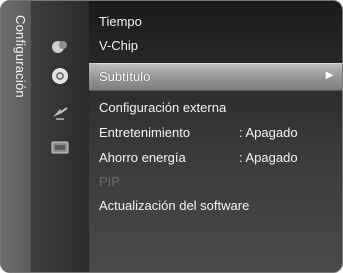 The height and width of the screenshot is (273, 343). I want to click on category-label: Configuración, so click(20, 56).